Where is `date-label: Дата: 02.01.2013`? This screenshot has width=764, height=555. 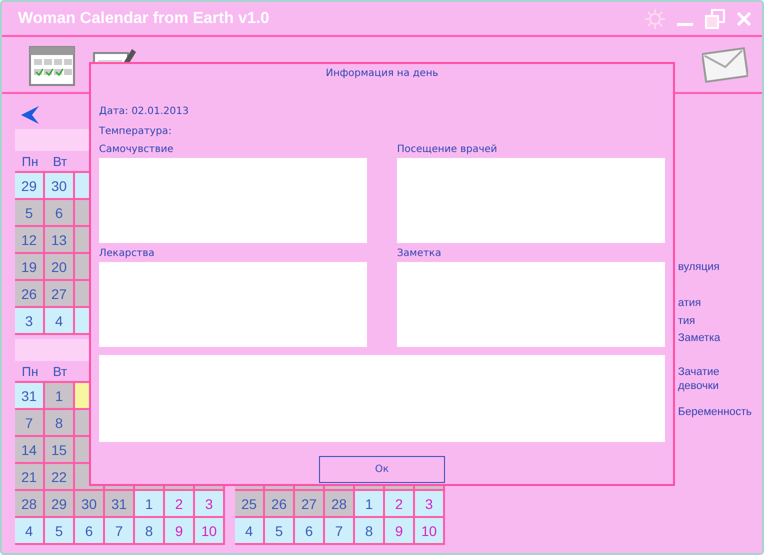
date-label: Дата: 02.01.2013 is located at coordinates (144, 112).